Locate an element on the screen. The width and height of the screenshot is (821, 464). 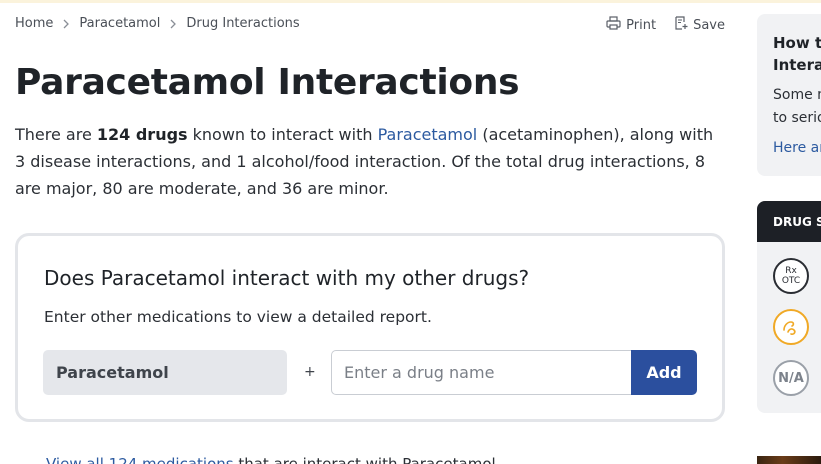
rx-label: Rx is located at coordinates (791, 271).